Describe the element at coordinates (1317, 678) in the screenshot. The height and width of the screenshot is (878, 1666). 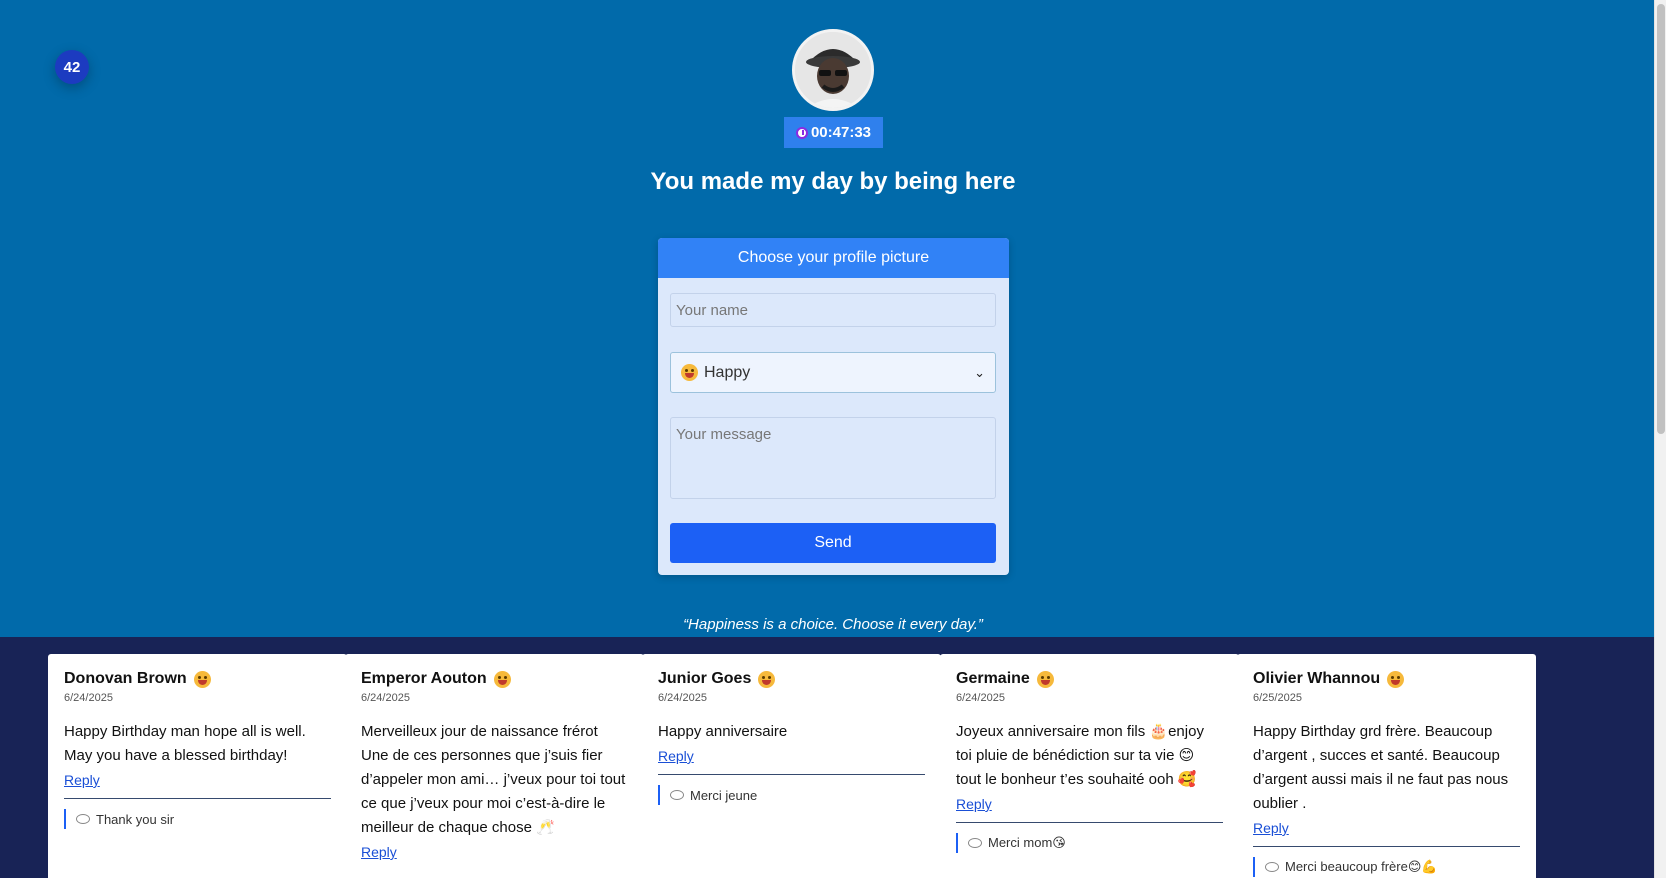
I see `author-name: Olivier Whannou` at that location.